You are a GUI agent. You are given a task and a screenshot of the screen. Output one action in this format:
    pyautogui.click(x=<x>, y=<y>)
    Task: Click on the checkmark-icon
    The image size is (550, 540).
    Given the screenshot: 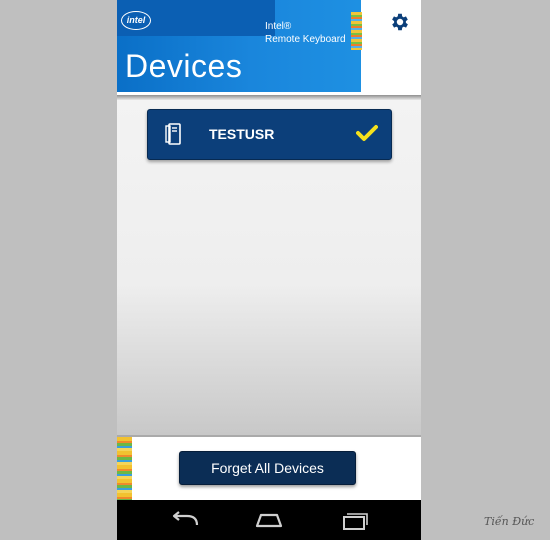 What is the action you would take?
    pyautogui.click(x=367, y=133)
    